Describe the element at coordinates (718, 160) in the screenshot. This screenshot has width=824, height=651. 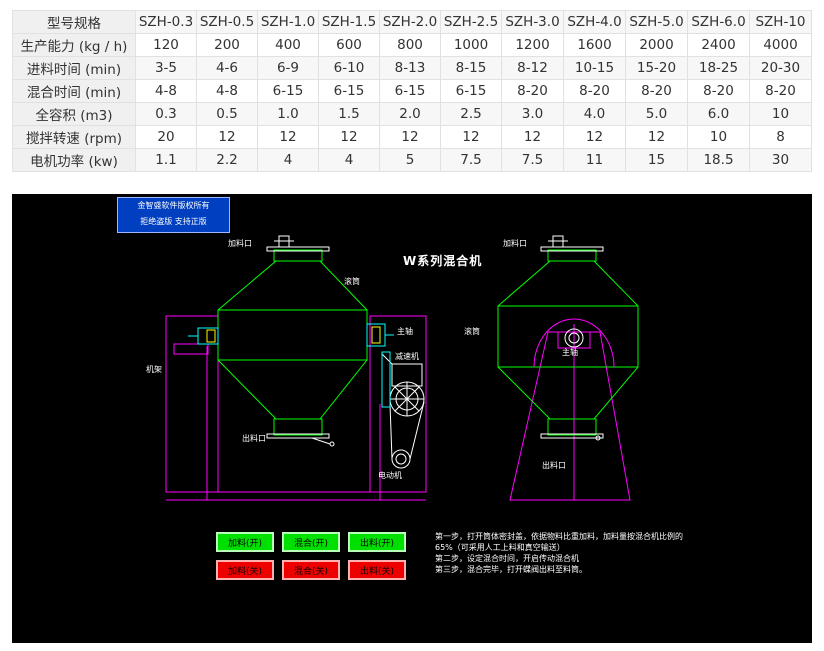
I see `spec-cell: 18.5` at that location.